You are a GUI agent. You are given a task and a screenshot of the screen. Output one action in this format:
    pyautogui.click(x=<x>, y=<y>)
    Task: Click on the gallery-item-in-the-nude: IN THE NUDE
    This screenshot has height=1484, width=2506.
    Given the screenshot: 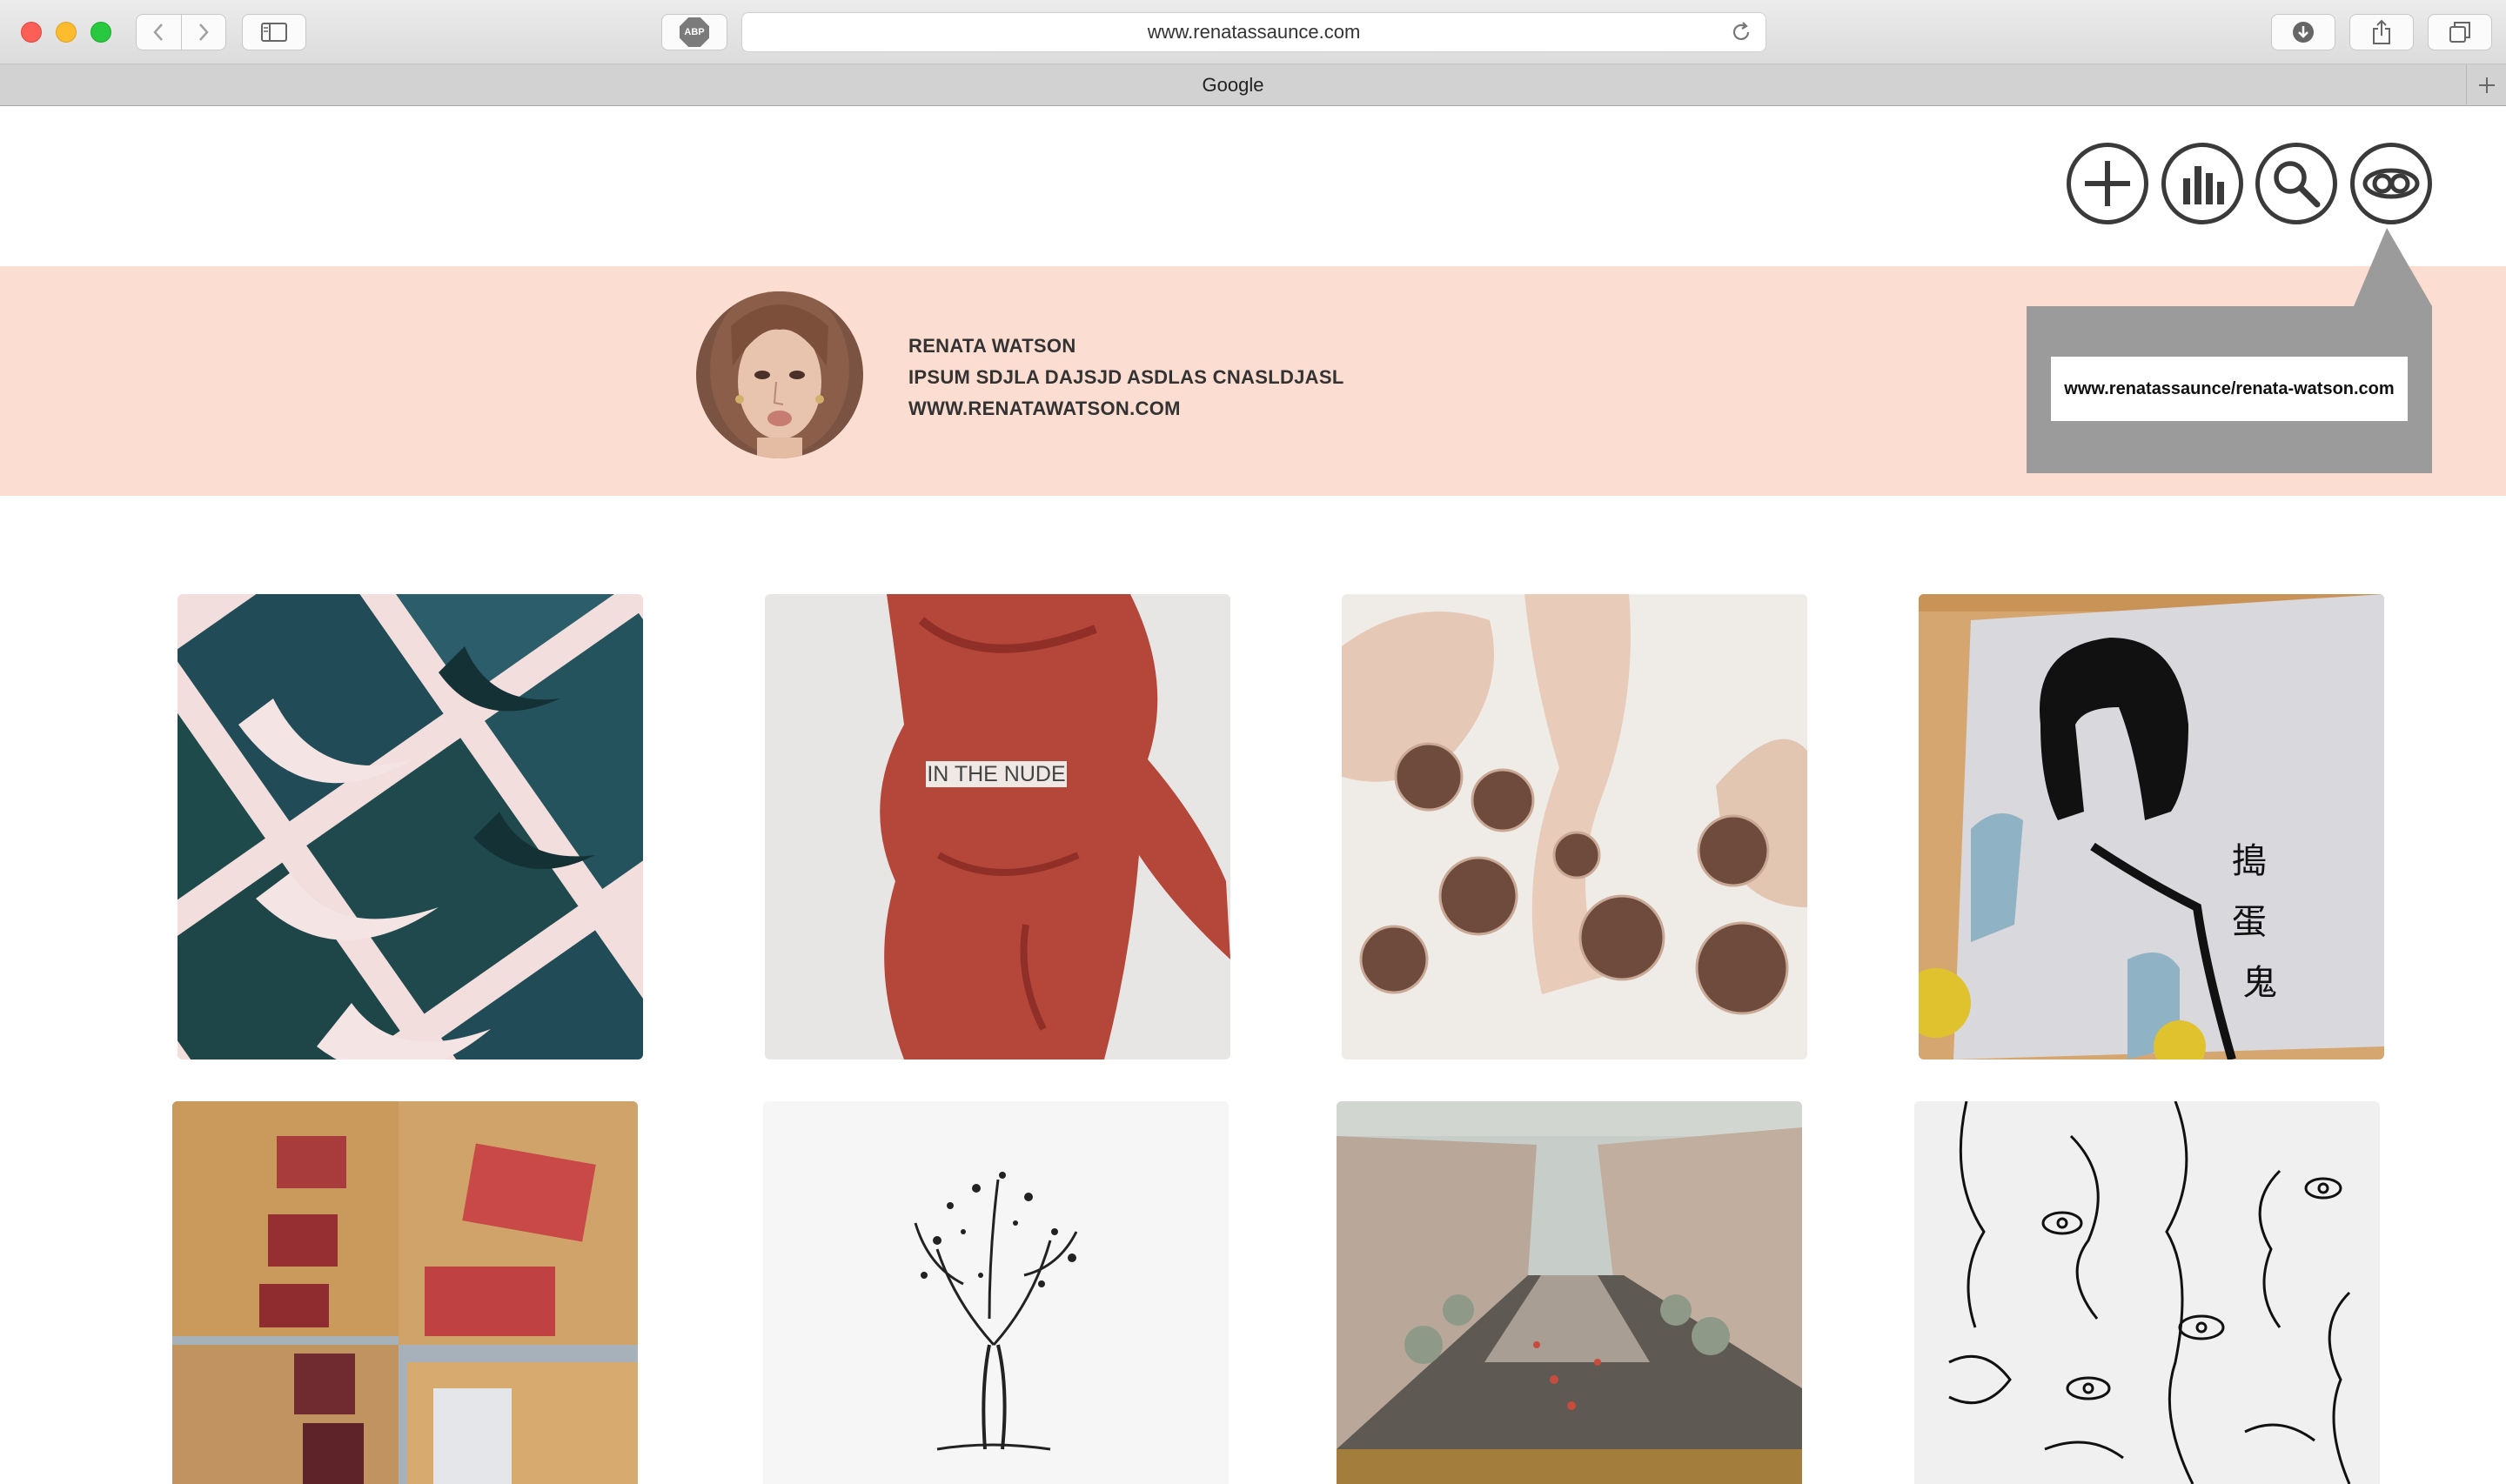 What is the action you would take?
    pyautogui.click(x=997, y=827)
    